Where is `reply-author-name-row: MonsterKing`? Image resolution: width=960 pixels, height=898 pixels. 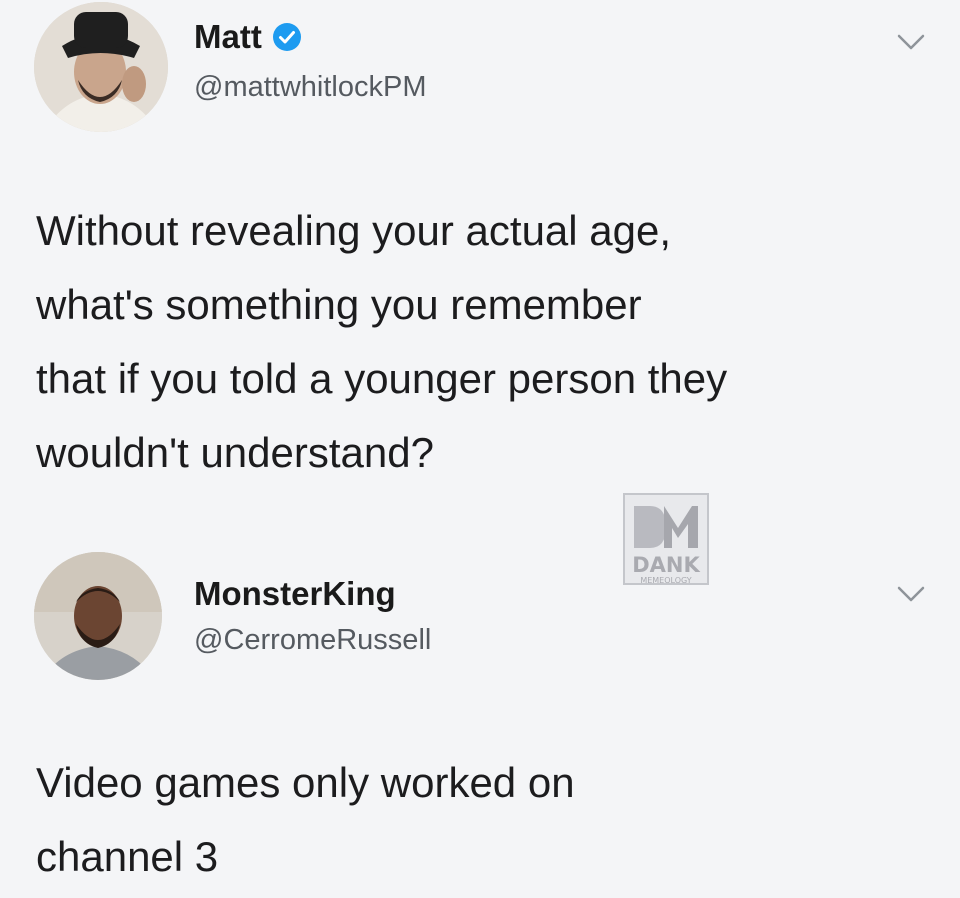
reply-author-name-row: MonsterKing is located at coordinates (295, 594).